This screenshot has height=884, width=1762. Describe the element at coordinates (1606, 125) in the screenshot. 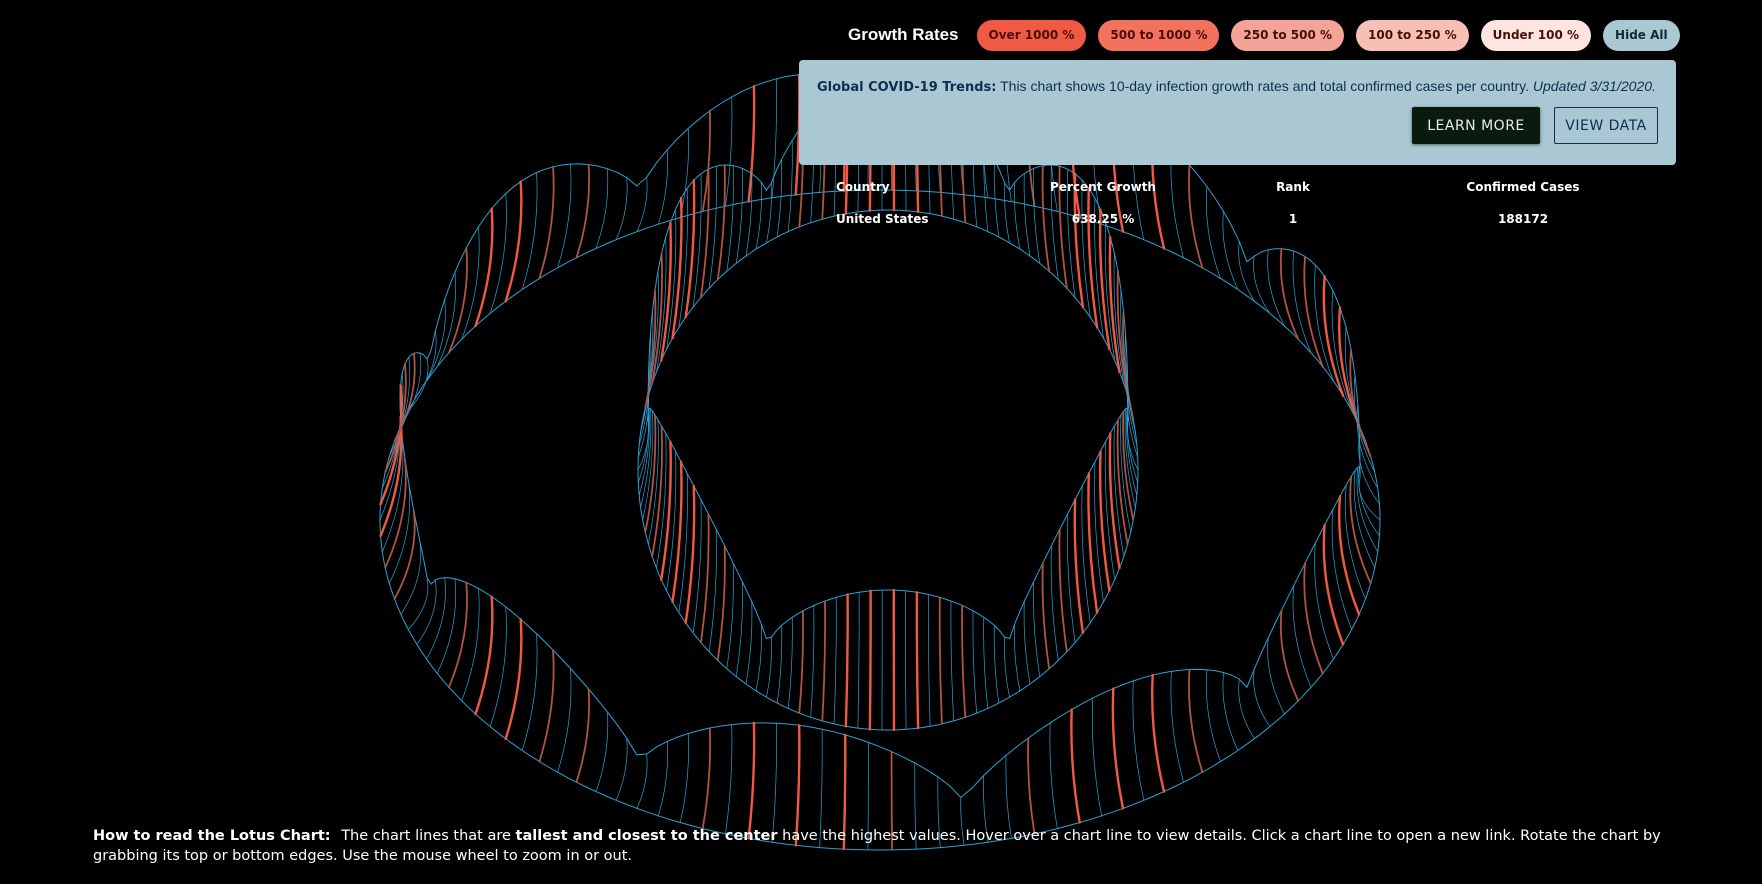

I see `view-data-button: VIEW DATA` at that location.